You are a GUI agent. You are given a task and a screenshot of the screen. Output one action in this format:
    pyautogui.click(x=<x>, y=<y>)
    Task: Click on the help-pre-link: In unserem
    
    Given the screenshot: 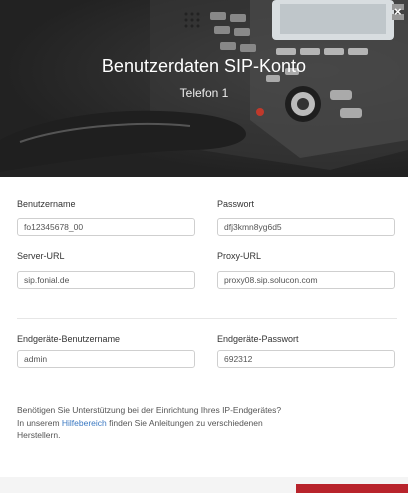 What is the action you would take?
    pyautogui.click(x=39, y=422)
    